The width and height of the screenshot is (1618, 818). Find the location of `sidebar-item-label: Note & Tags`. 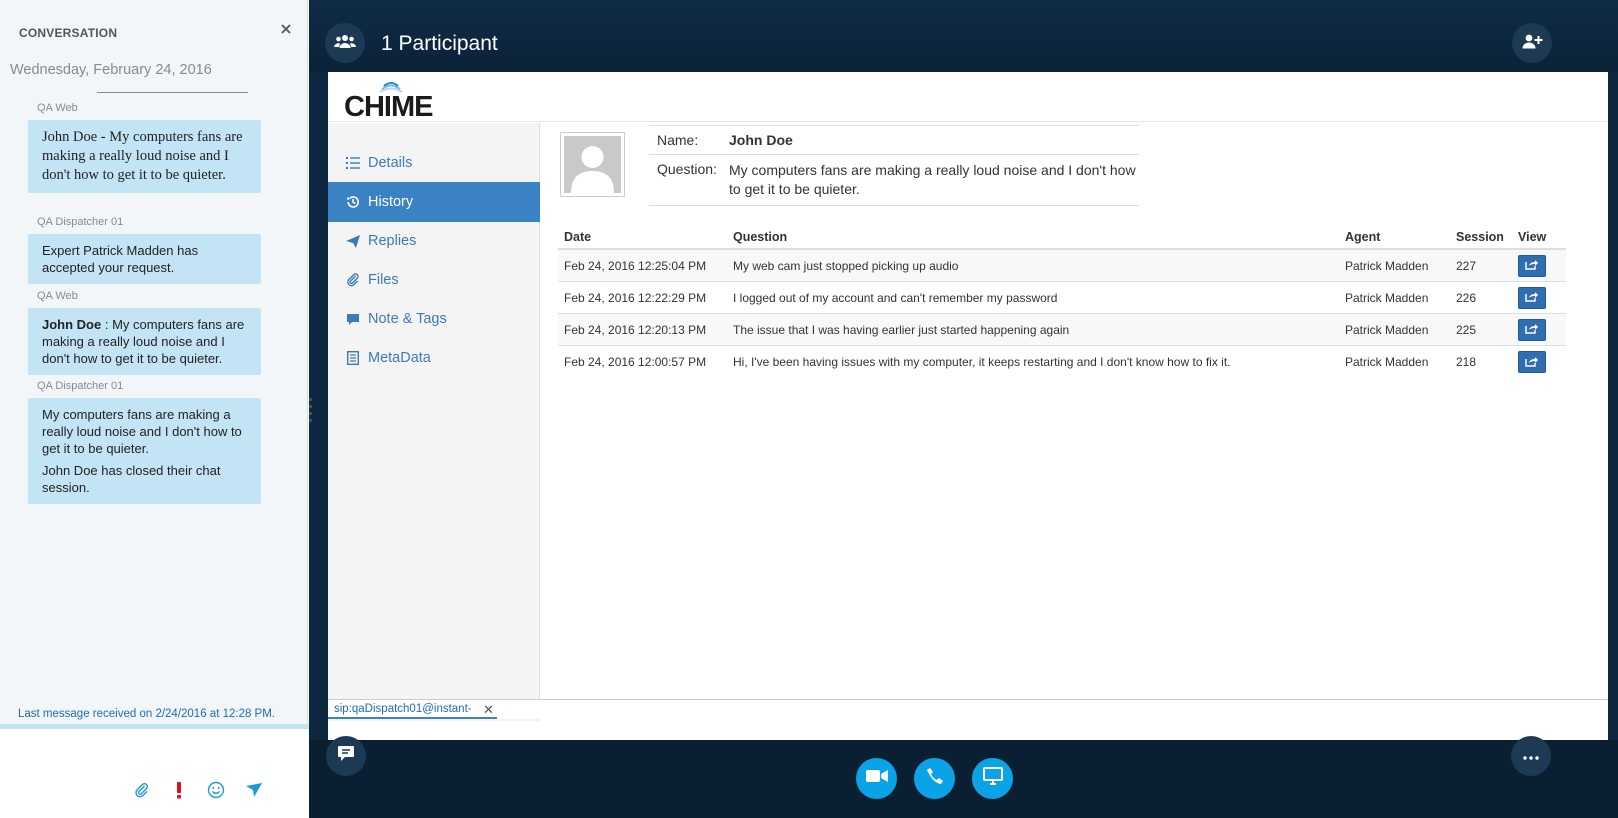

sidebar-item-label: Note & Tags is located at coordinates (407, 319).